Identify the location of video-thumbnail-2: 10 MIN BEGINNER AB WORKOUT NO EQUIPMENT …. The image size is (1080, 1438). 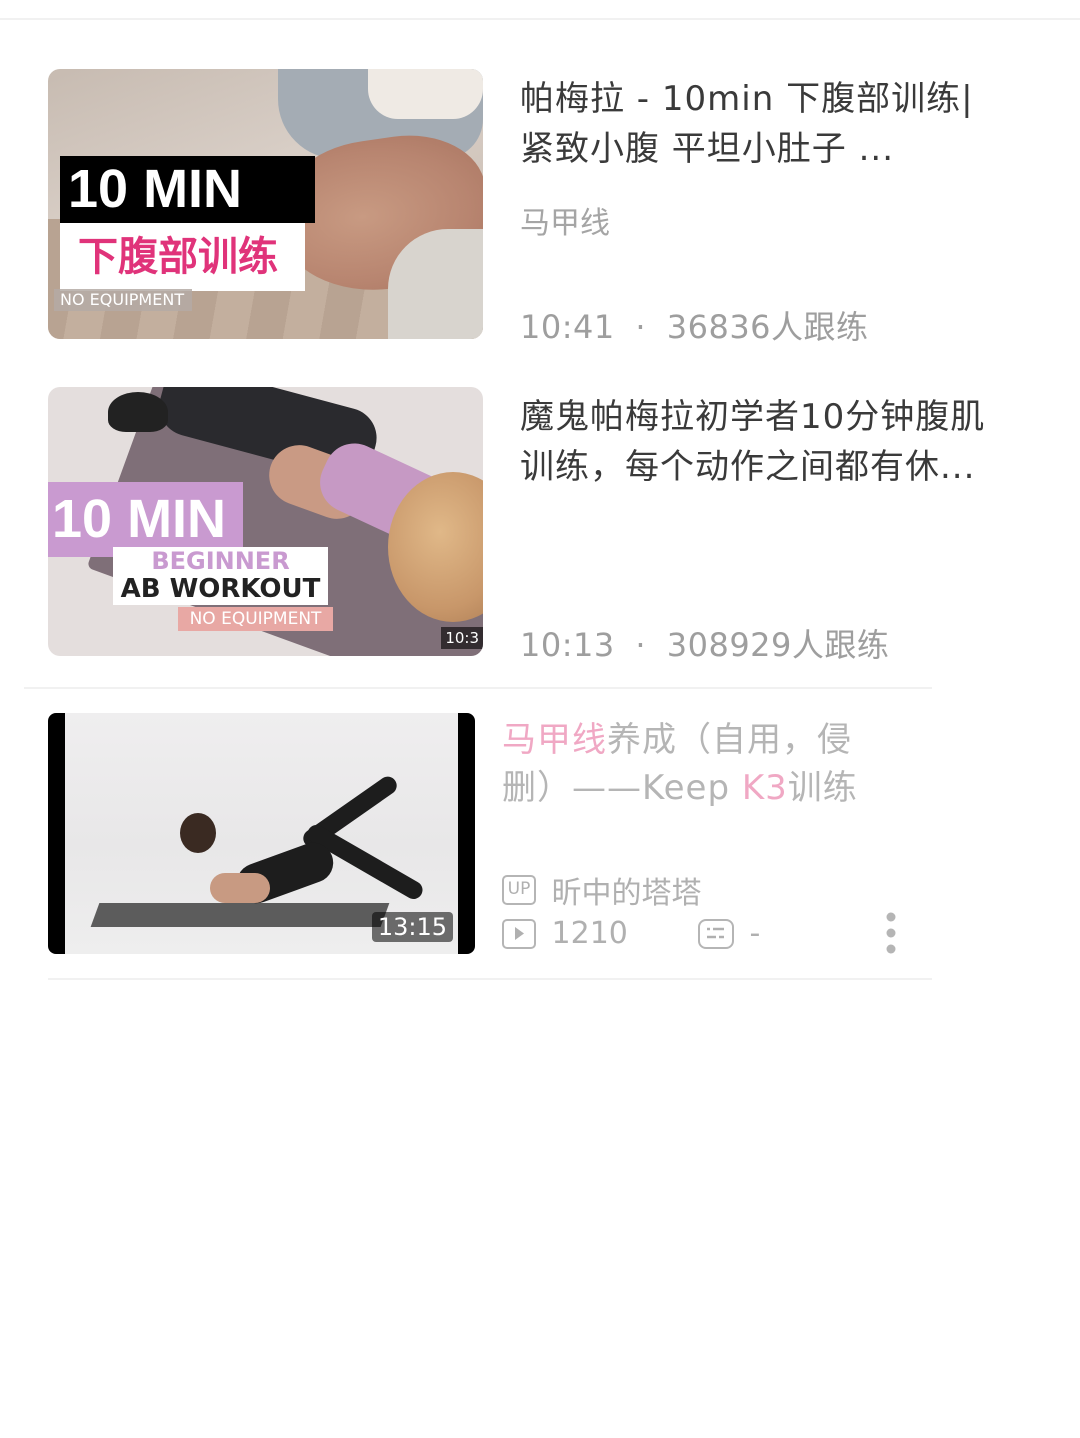
(265, 521).